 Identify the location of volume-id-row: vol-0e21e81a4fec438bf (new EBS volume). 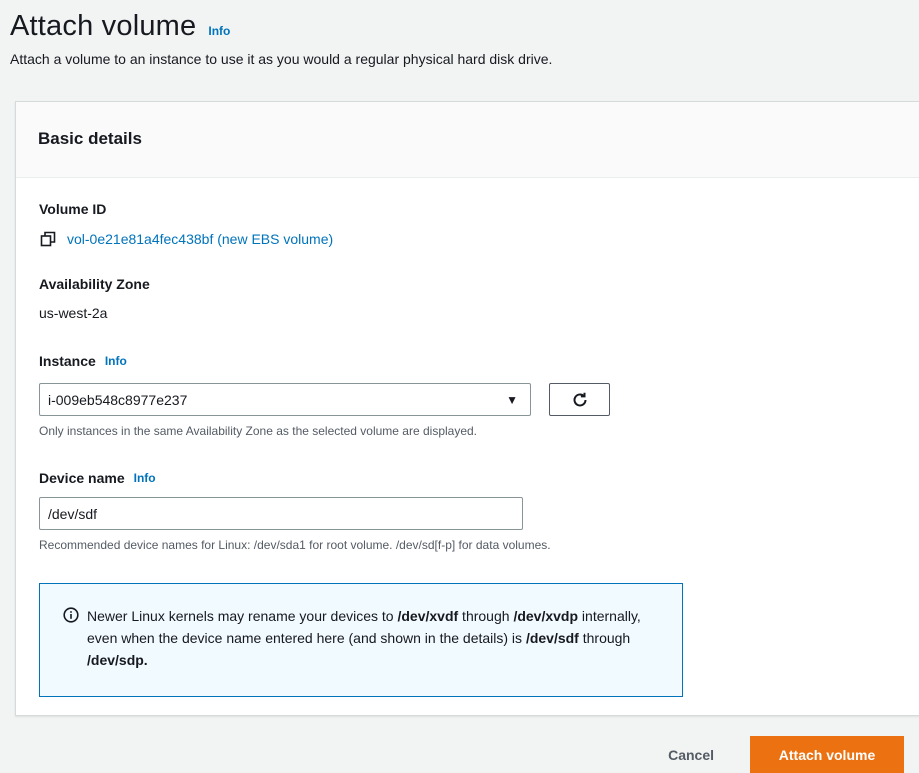
(470, 239).